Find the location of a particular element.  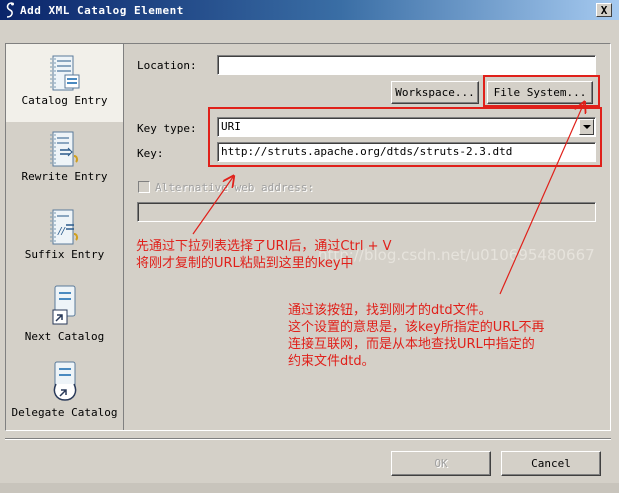

ok-button: OK is located at coordinates (441, 463).